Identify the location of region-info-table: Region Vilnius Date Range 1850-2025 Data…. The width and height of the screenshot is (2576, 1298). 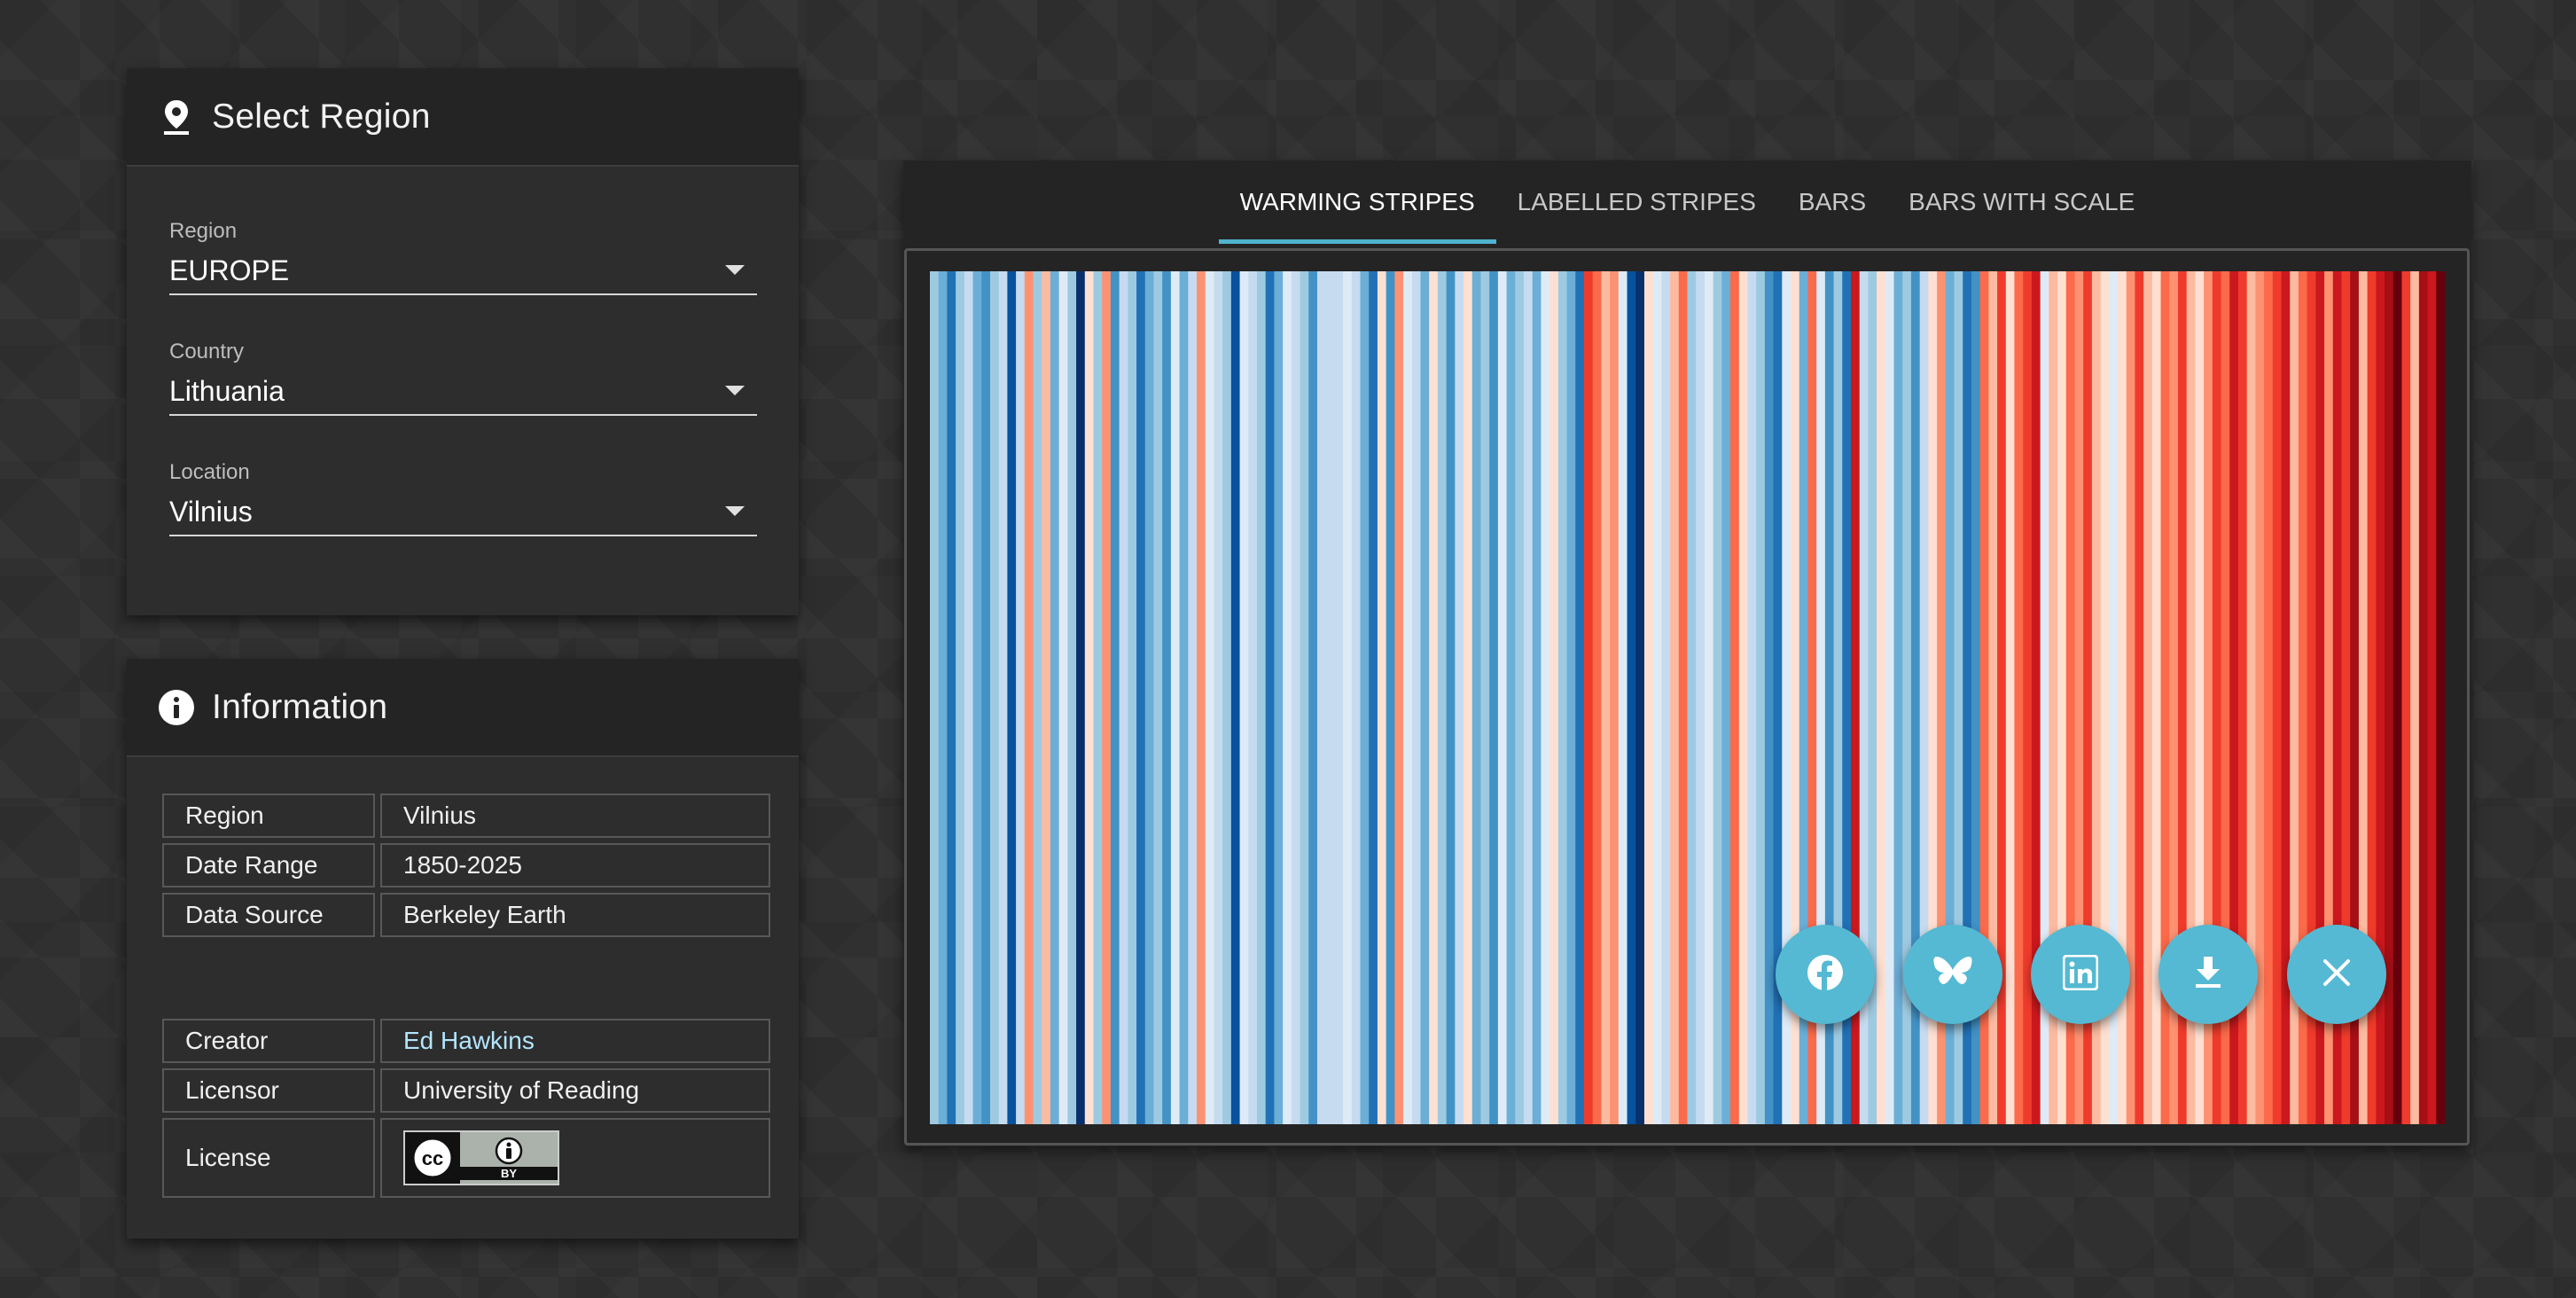
(466, 865).